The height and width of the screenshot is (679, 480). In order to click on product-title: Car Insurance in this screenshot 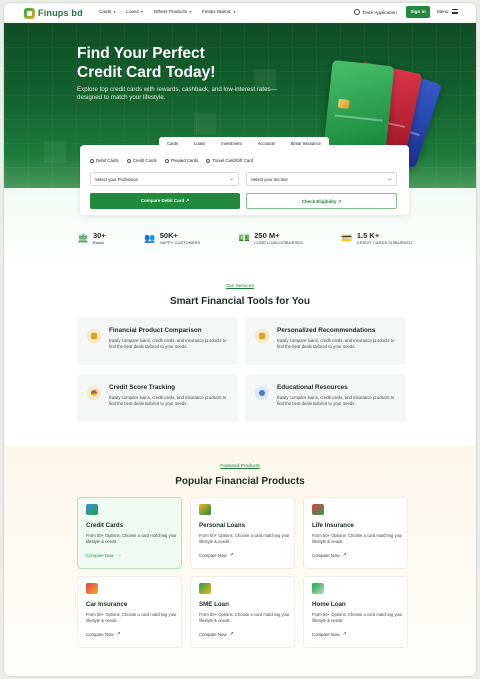, I will do `click(107, 604)`.